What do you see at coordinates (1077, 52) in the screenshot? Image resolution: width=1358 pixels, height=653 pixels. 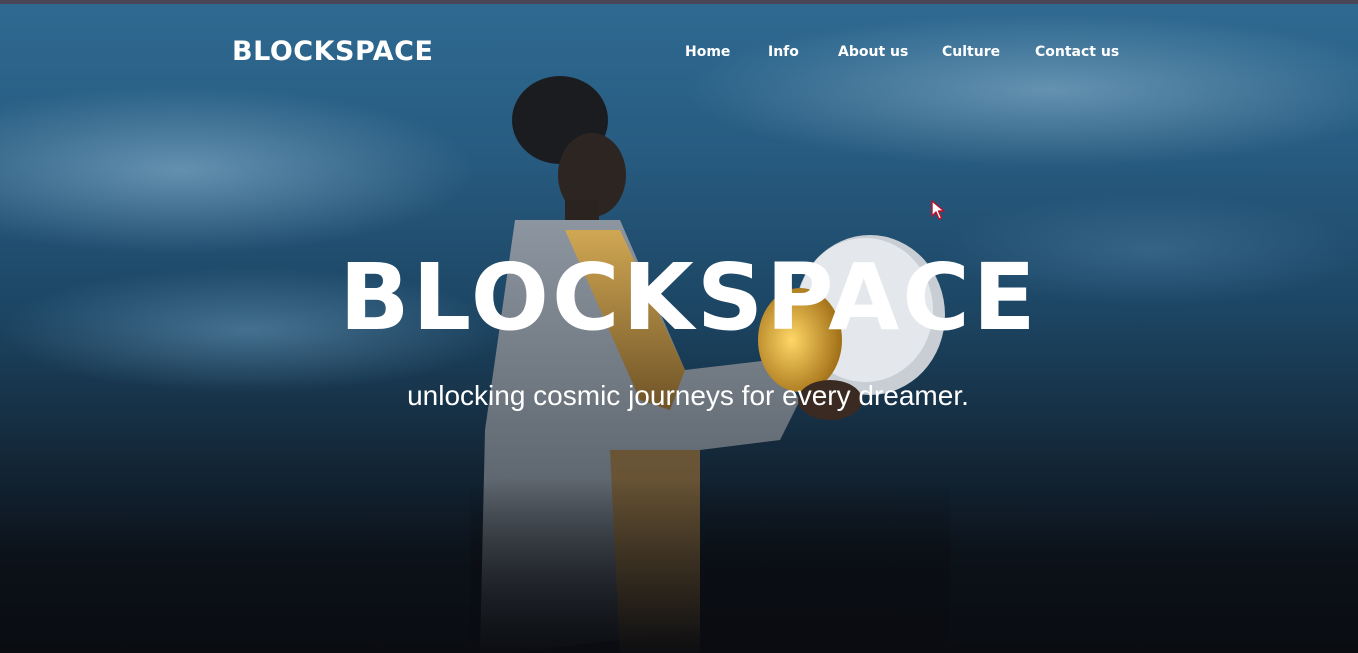 I see `nav-contact-us-link: Contact us` at bounding box center [1077, 52].